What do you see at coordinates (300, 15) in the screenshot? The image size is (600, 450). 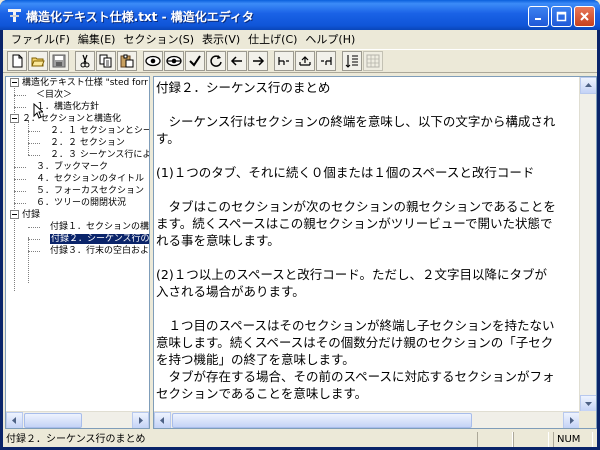 I see `title-bar: 構造化テキスト仕様.txt - 構造化エディタ` at bounding box center [300, 15].